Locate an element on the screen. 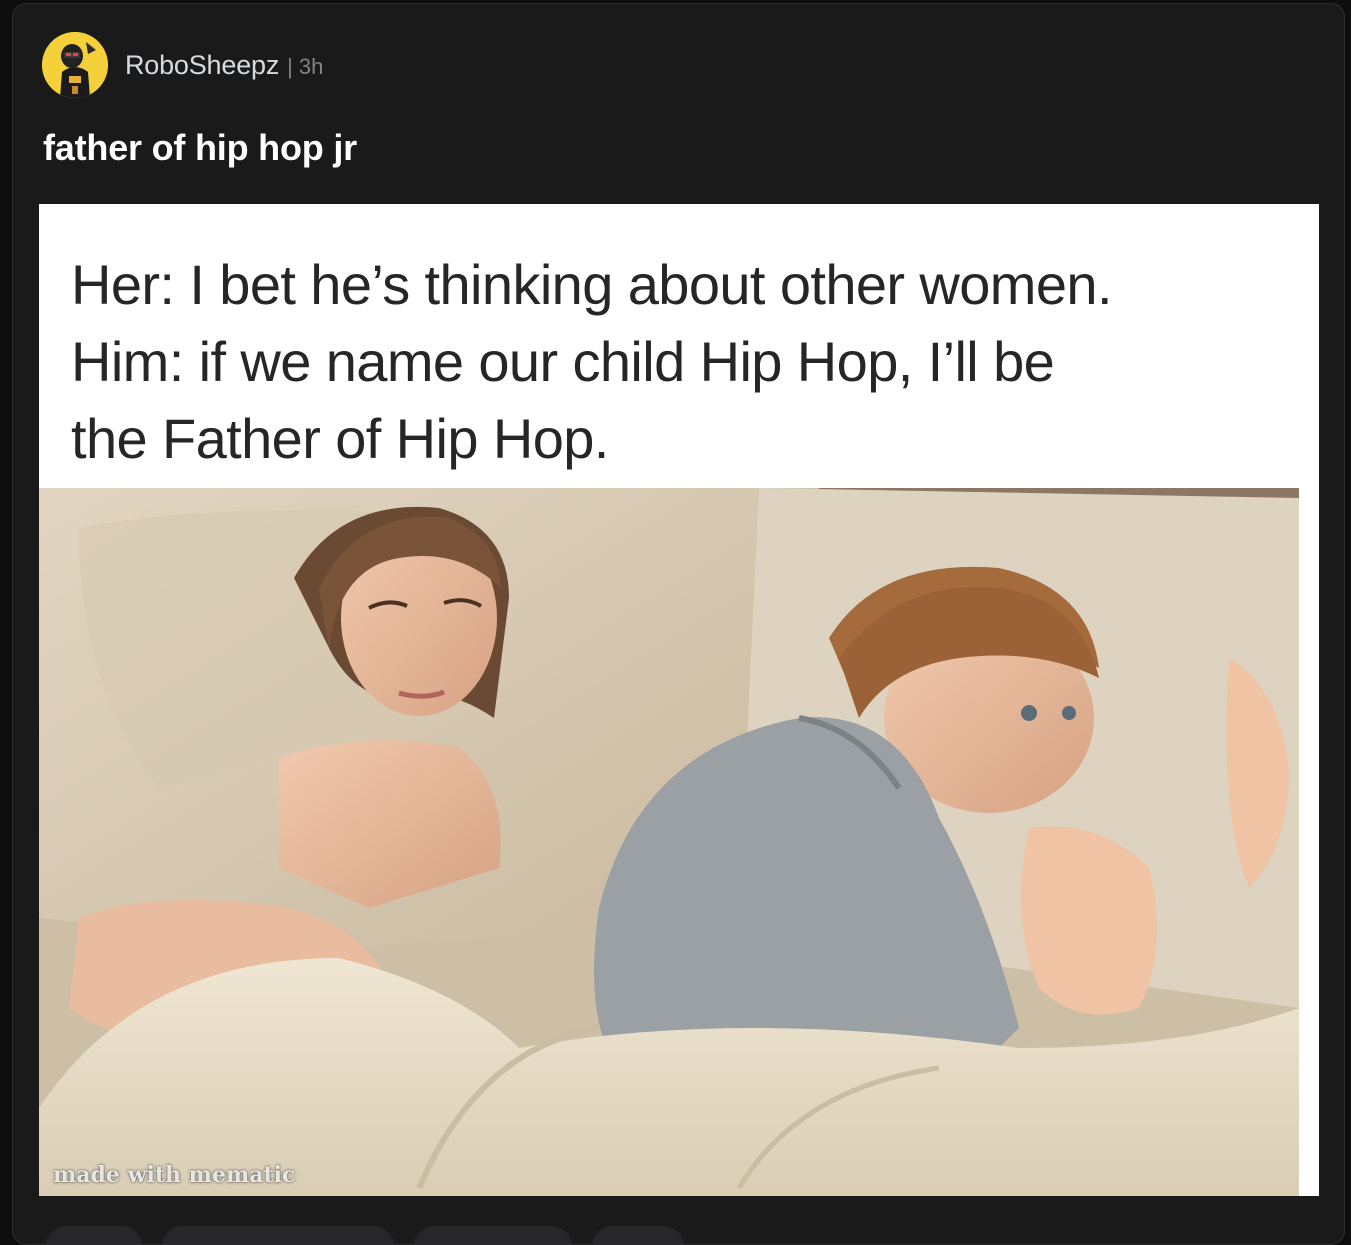 The image size is (1351, 1245). post-header: RoboSheepz | 3h is located at coordinates (182, 65).